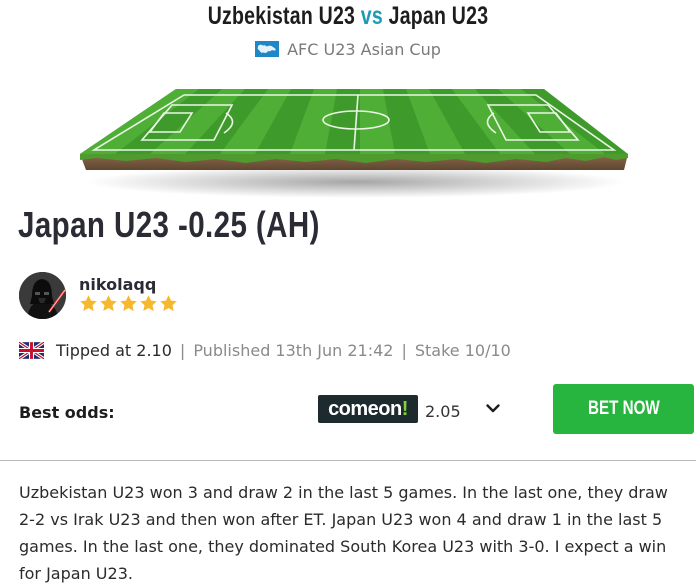  What do you see at coordinates (267, 49) in the screenshot?
I see `asia-map-flag-icon` at bounding box center [267, 49].